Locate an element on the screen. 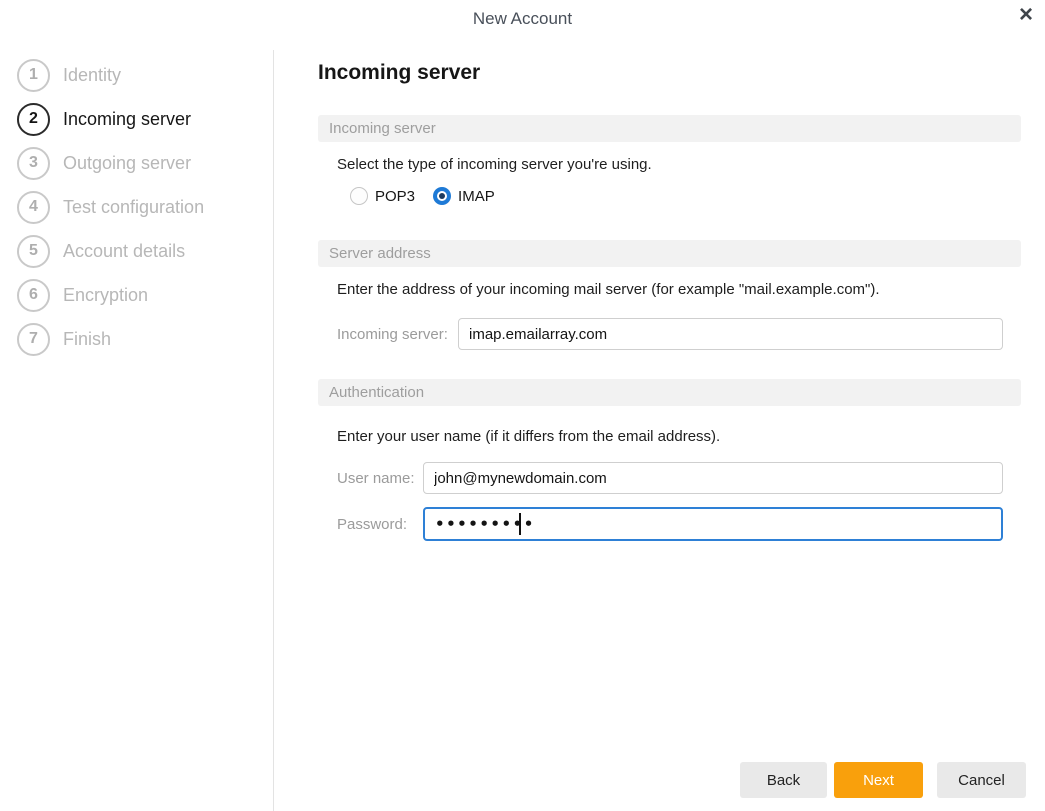 This screenshot has height=811, width=1045. step-label: Outgoing server is located at coordinates (127, 162).